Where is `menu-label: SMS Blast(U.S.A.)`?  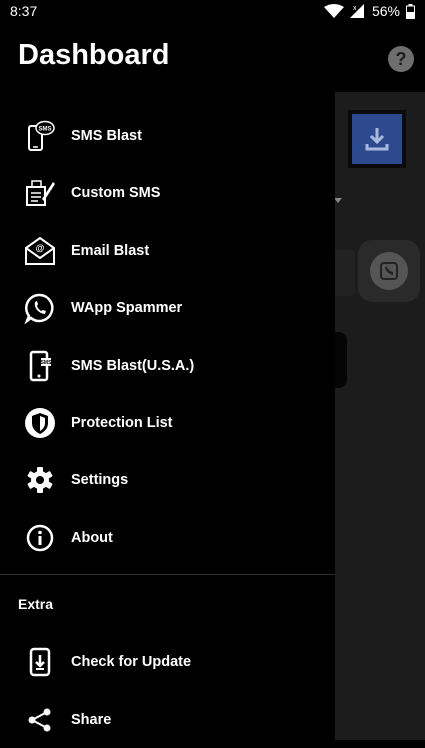 menu-label: SMS Blast(U.S.A.) is located at coordinates (133, 365).